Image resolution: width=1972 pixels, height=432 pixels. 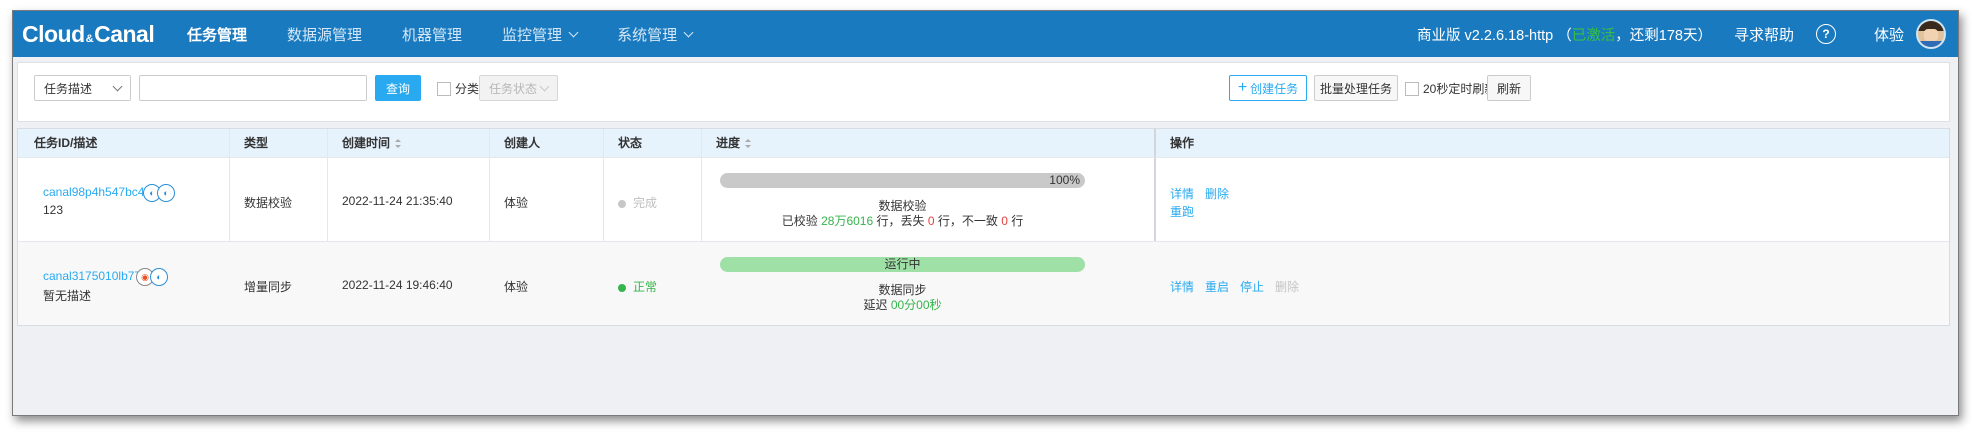 What do you see at coordinates (397, 201) in the screenshot?
I see `created-time: 2022-11-24 21:35:40` at bounding box center [397, 201].